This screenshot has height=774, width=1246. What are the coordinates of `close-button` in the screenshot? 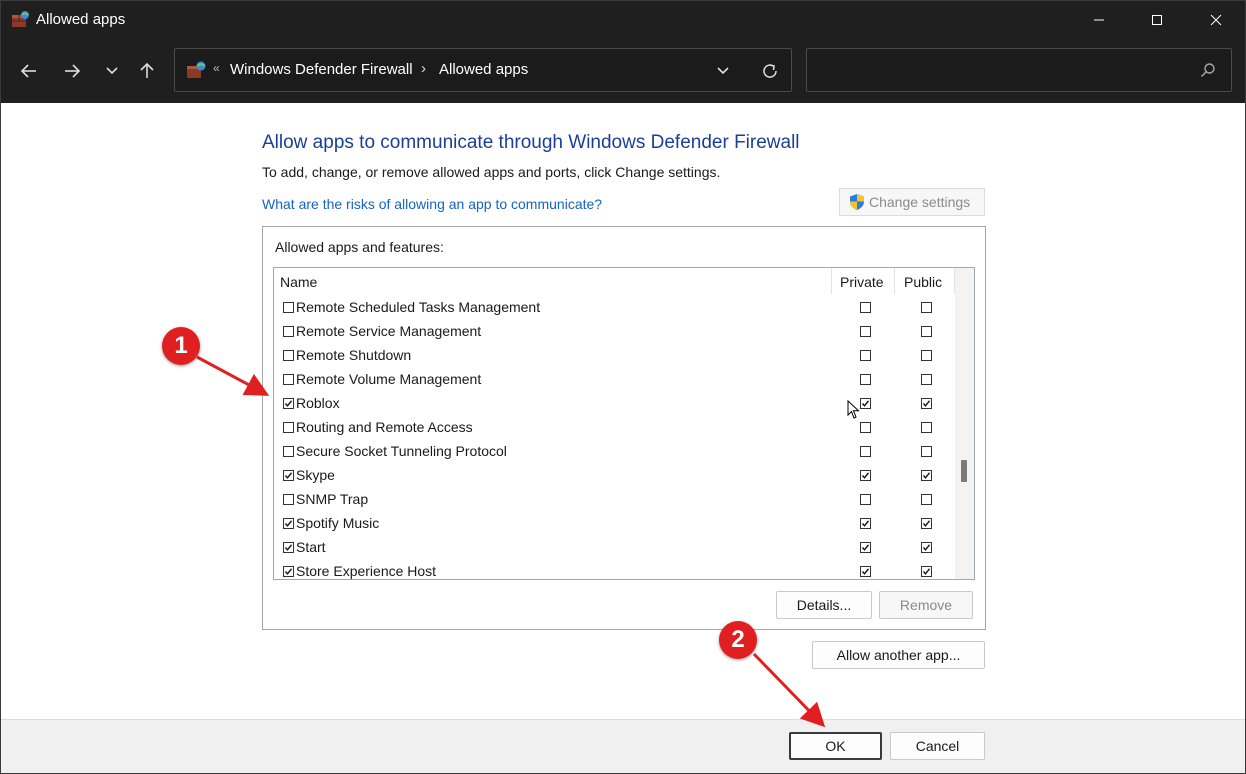 It's located at (1216, 20).